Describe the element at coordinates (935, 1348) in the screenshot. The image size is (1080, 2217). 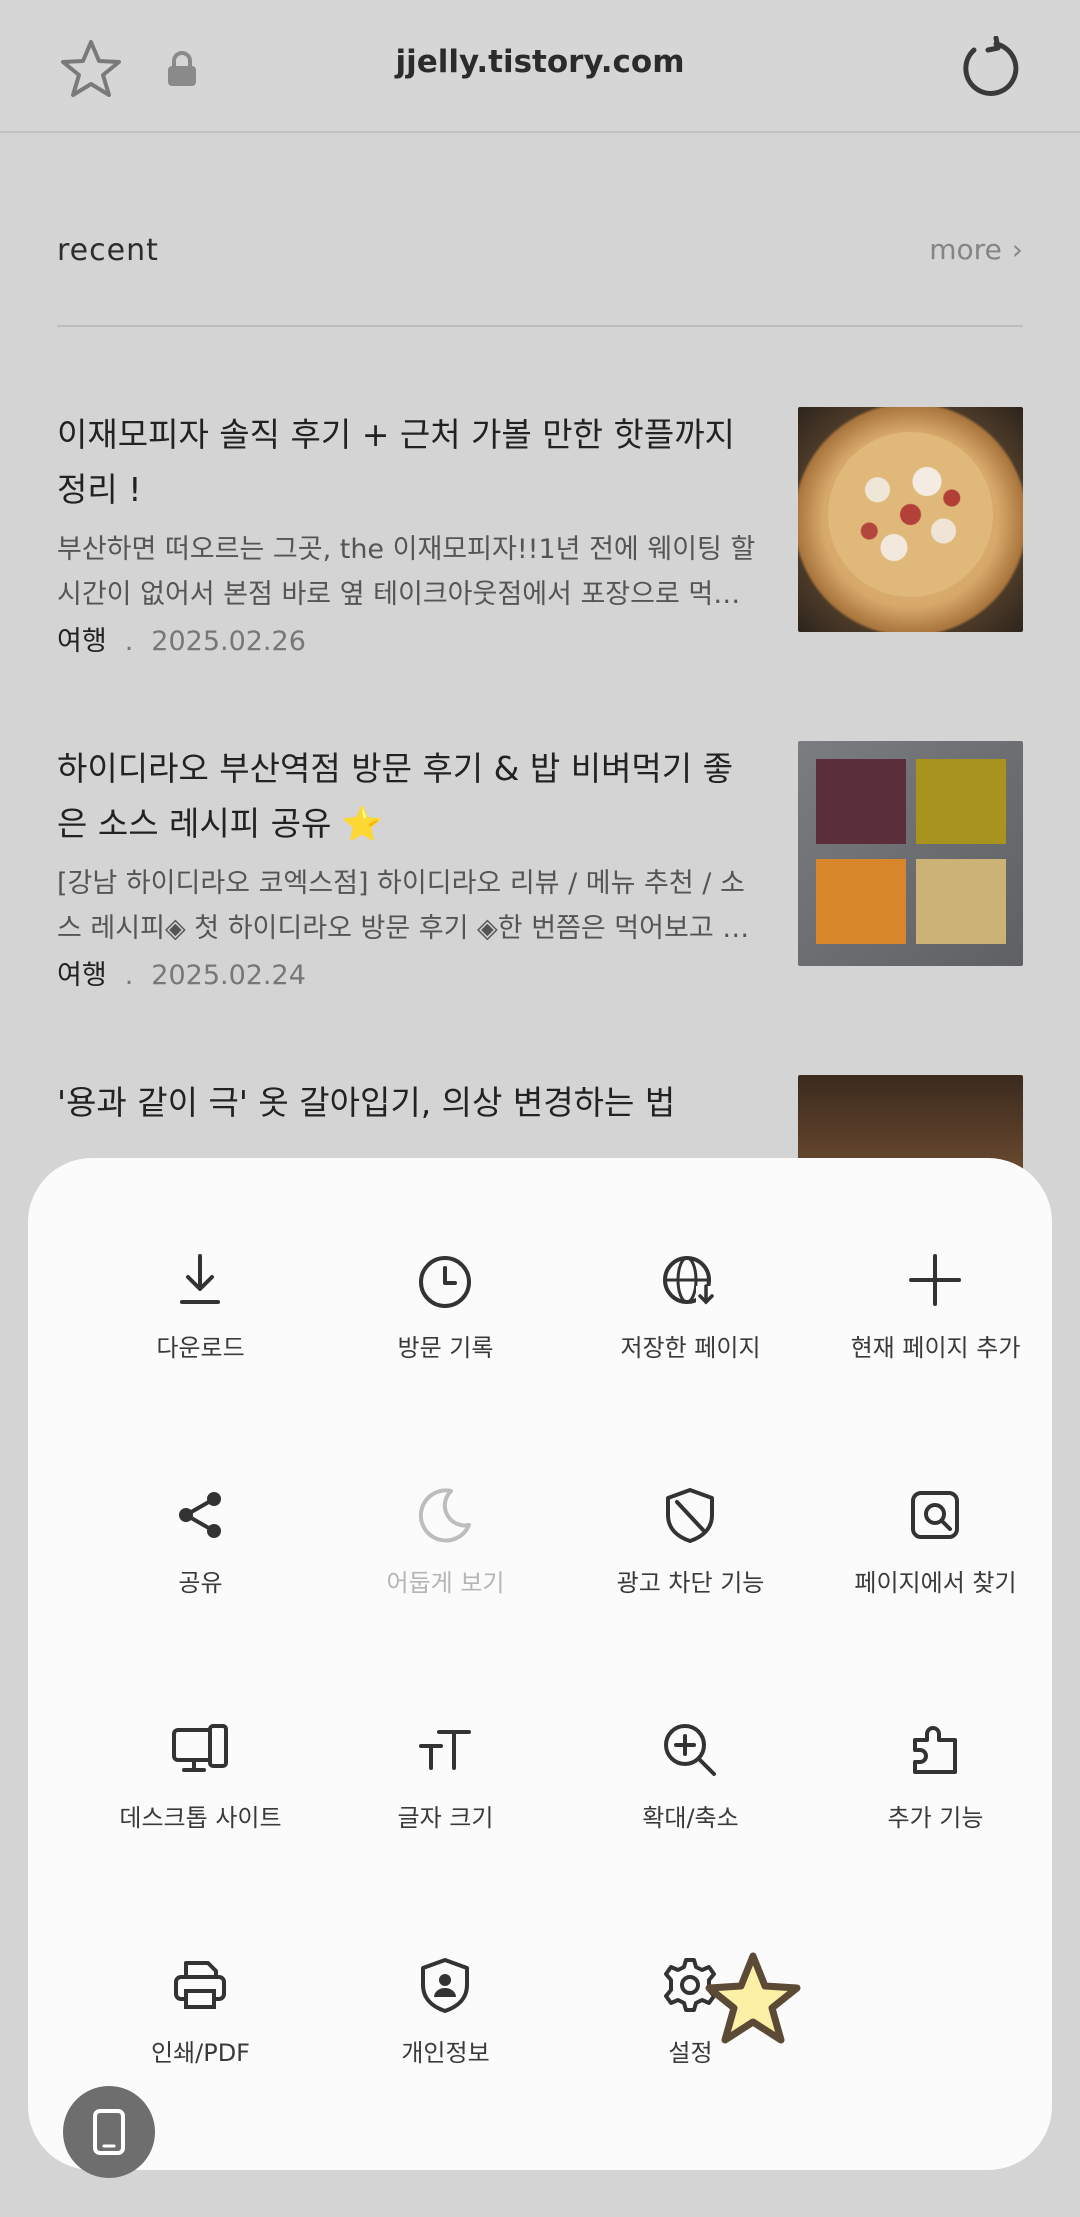
I see `menu-item-label: 현재 페이지 추가` at that location.